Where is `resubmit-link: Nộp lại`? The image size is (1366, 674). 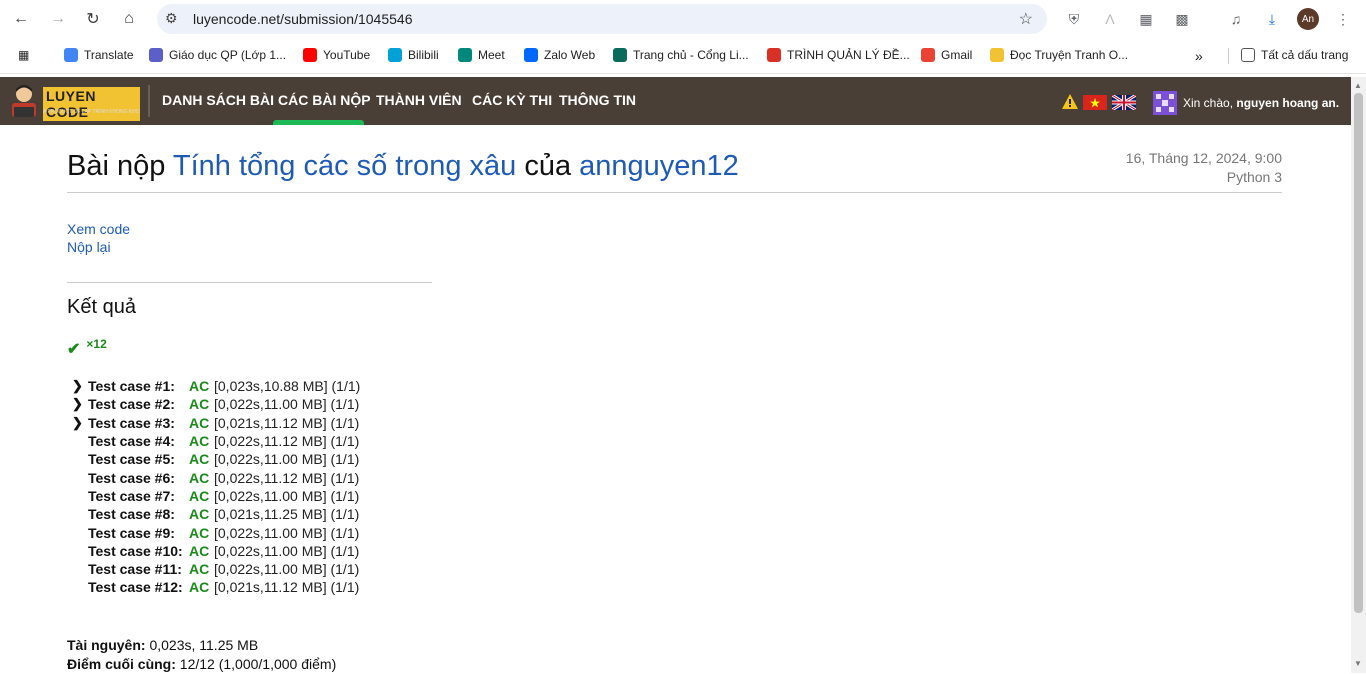 resubmit-link: Nộp lại is located at coordinates (98, 247).